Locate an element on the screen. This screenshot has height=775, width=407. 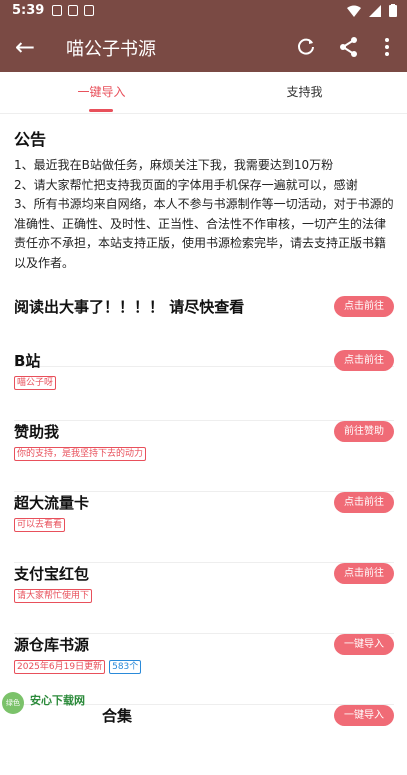
status-bar: 5:39 is located at coordinates (203, 11).